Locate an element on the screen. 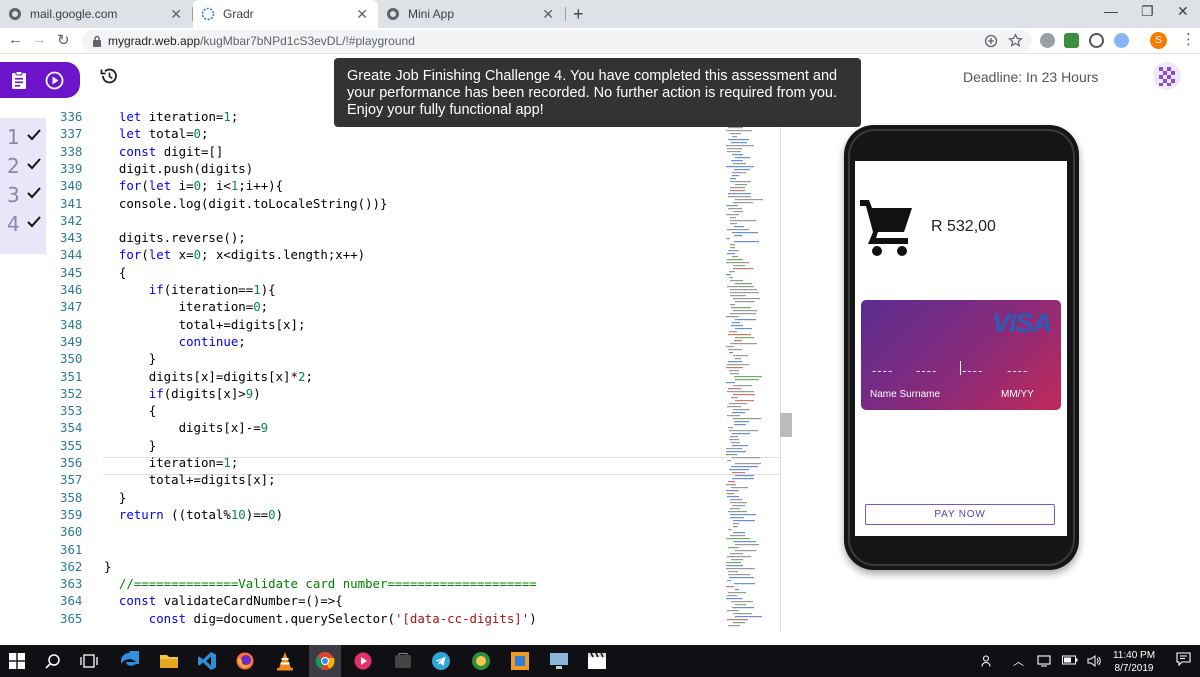  code-line: 340 for(let i=0; i<1;i++){ is located at coordinates (386, 186).